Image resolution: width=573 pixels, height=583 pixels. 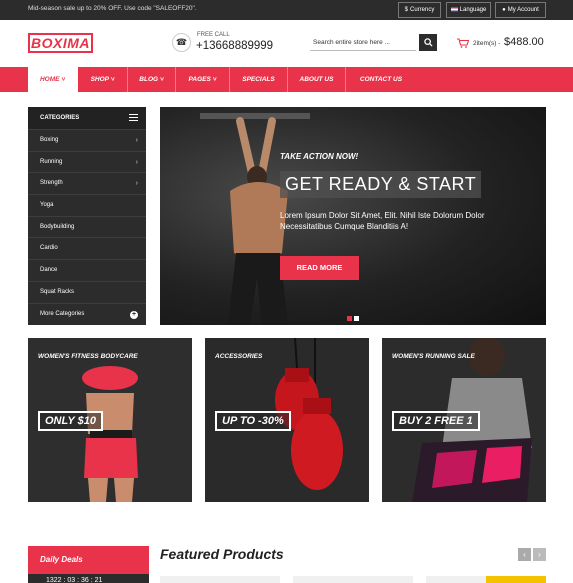 I want to click on chevron-left-icon: ‹, so click(x=524, y=554).